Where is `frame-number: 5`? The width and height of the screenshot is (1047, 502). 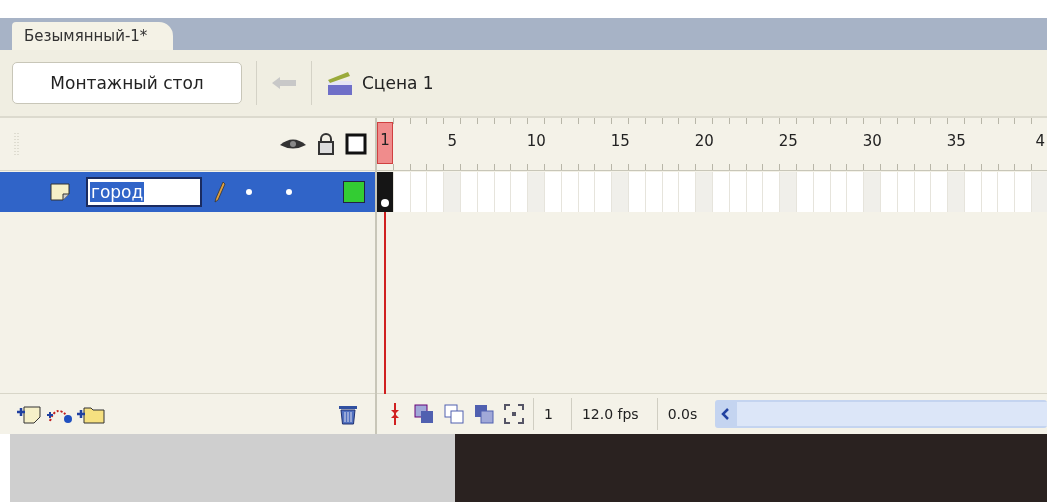
frame-number: 5 is located at coordinates (452, 141).